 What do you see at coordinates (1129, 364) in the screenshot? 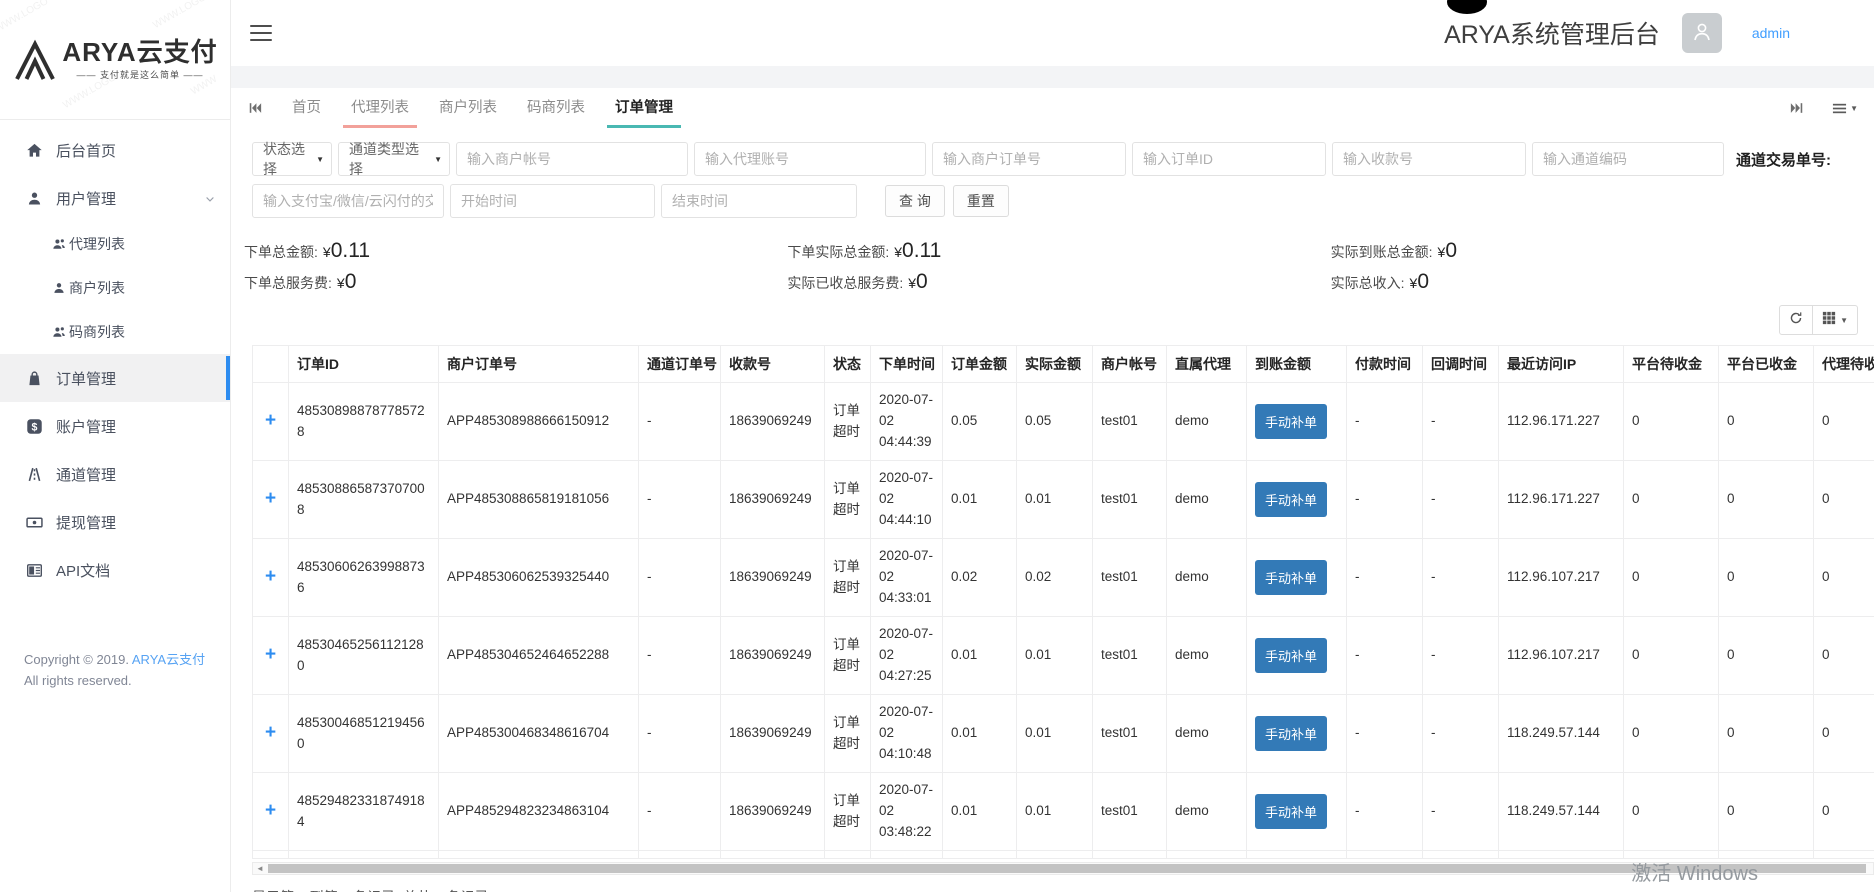
I see `col-header-merchant-account: 商户帐号` at bounding box center [1129, 364].